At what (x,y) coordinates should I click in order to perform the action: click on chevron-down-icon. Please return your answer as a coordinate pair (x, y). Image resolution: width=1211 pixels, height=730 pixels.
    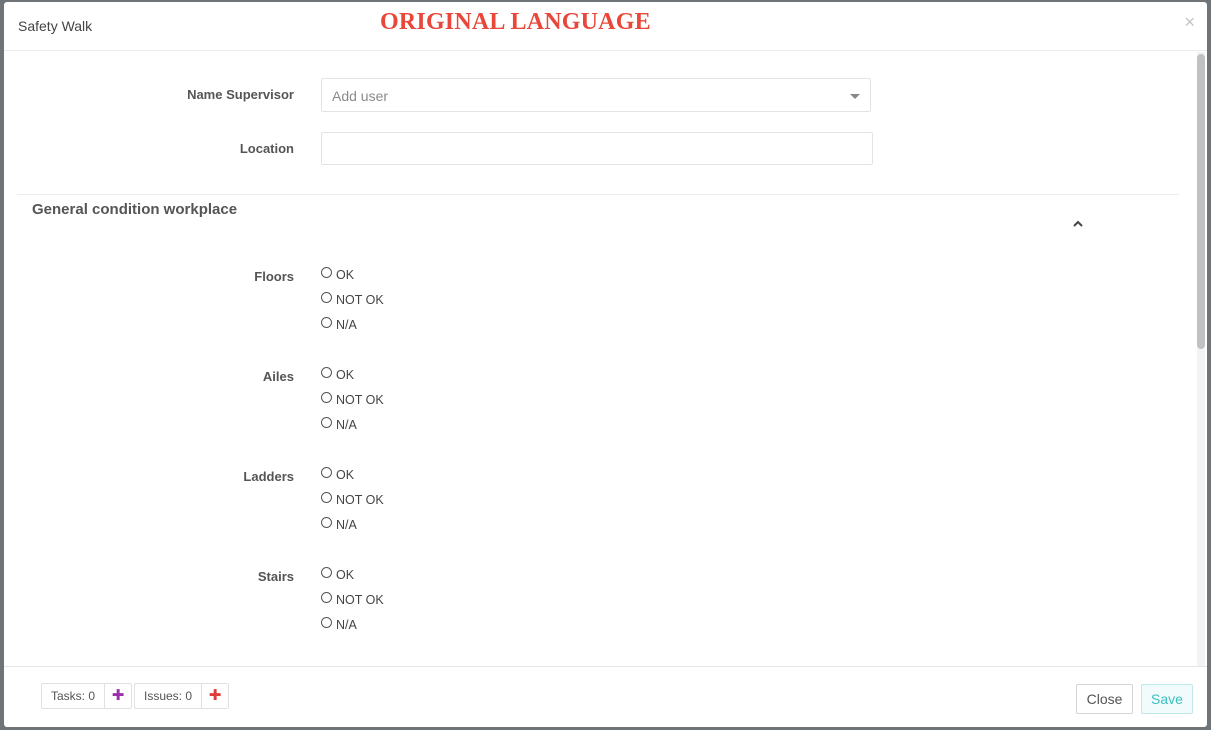
    Looking at the image, I should click on (855, 96).